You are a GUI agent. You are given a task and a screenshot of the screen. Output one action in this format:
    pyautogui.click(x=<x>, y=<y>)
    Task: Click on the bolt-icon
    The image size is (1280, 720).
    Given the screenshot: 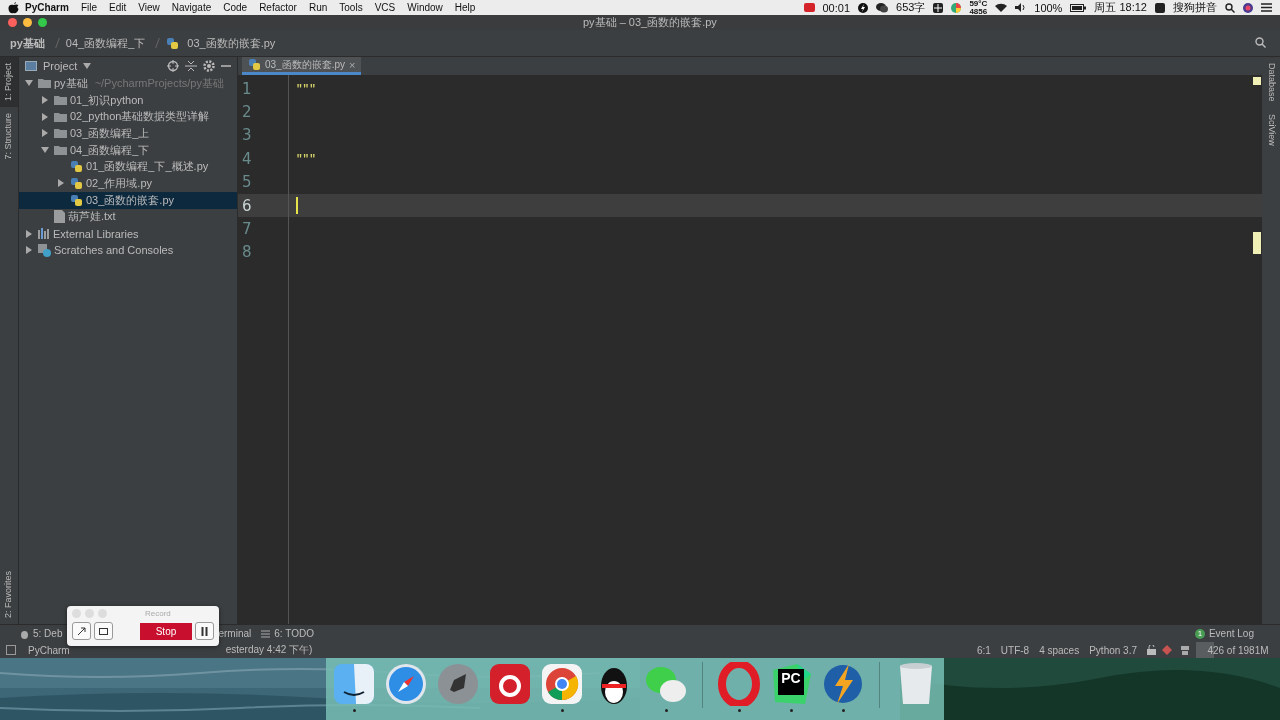 What is the action you would take?
    pyautogui.click(x=863, y=7)
    